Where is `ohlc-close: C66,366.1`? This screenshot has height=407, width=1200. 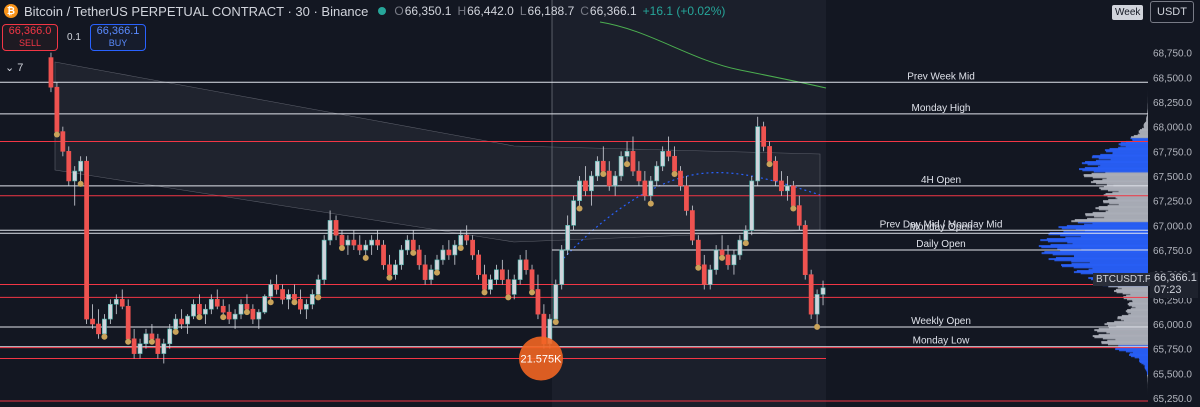
ohlc-close: C66,366.1 is located at coordinates (608, 11).